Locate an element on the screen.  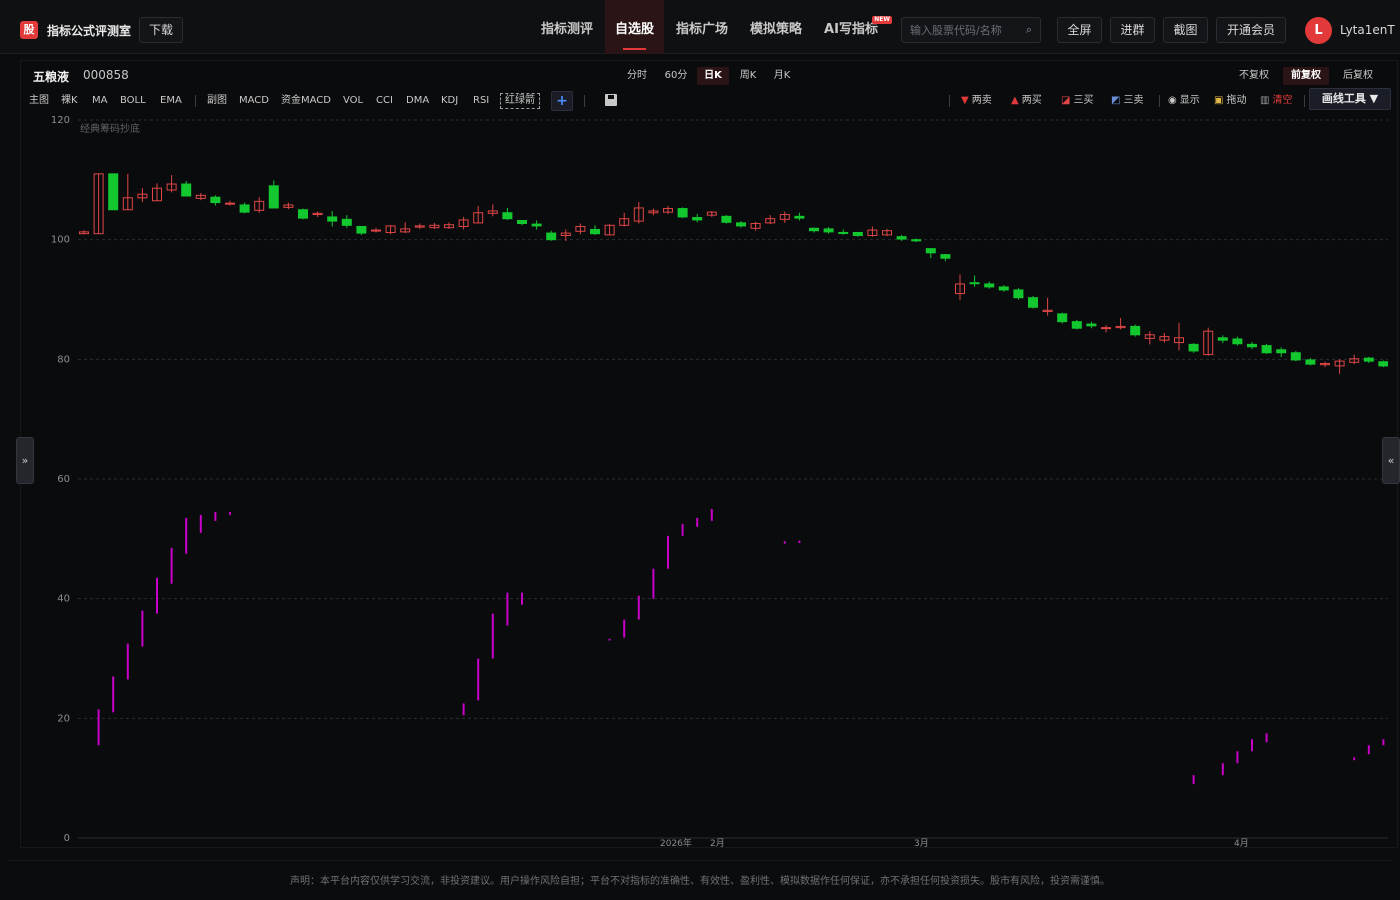
nav-item-watchlist: 自选股 is located at coordinates (634, 27).